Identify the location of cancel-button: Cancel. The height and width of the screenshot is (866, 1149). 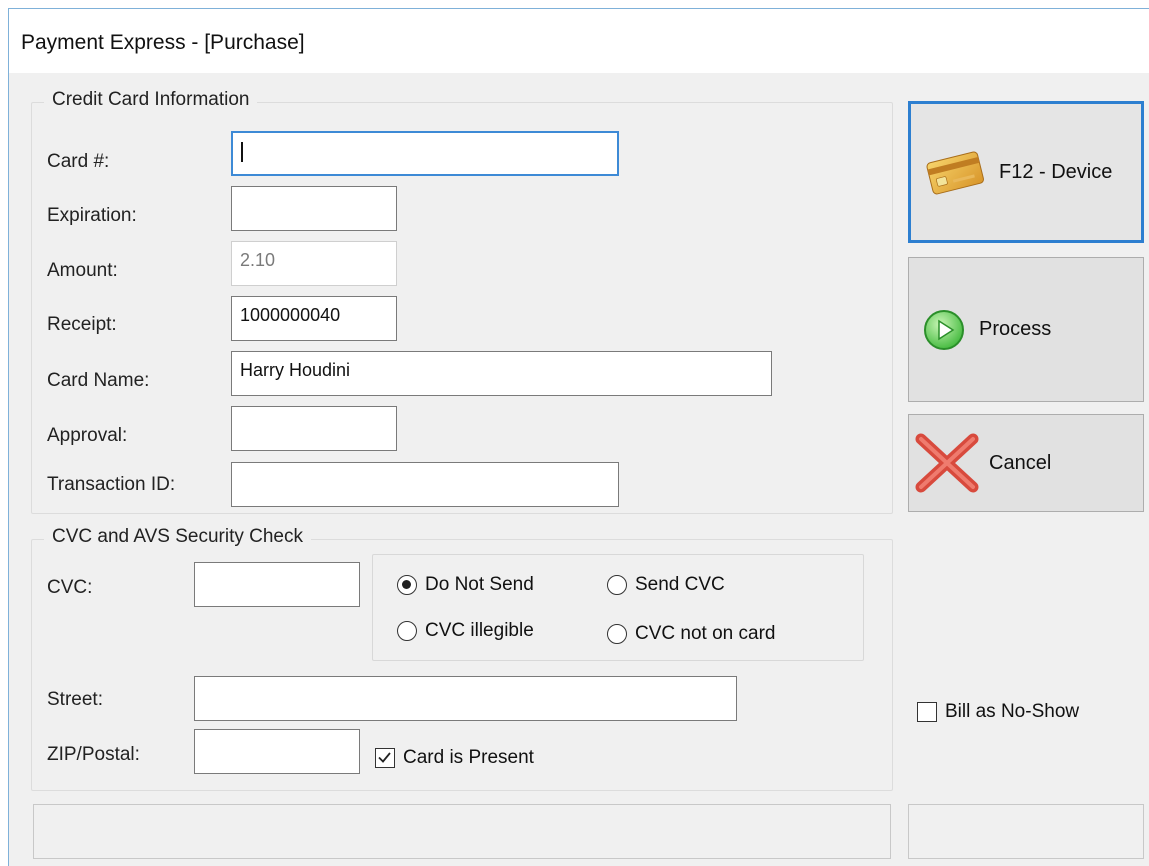
(1026, 463).